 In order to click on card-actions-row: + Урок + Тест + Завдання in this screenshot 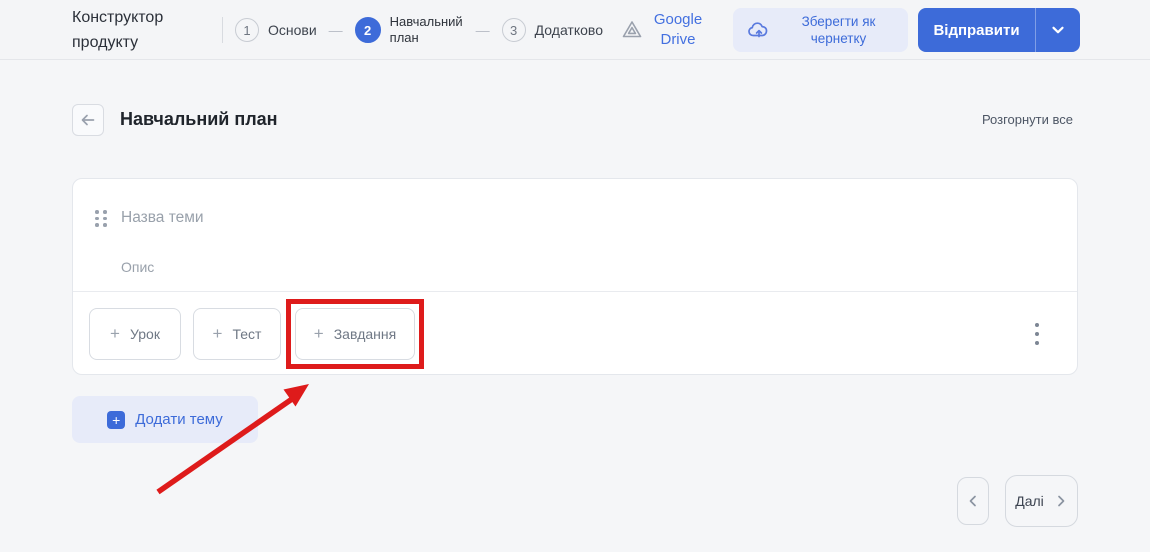, I will do `click(575, 333)`.